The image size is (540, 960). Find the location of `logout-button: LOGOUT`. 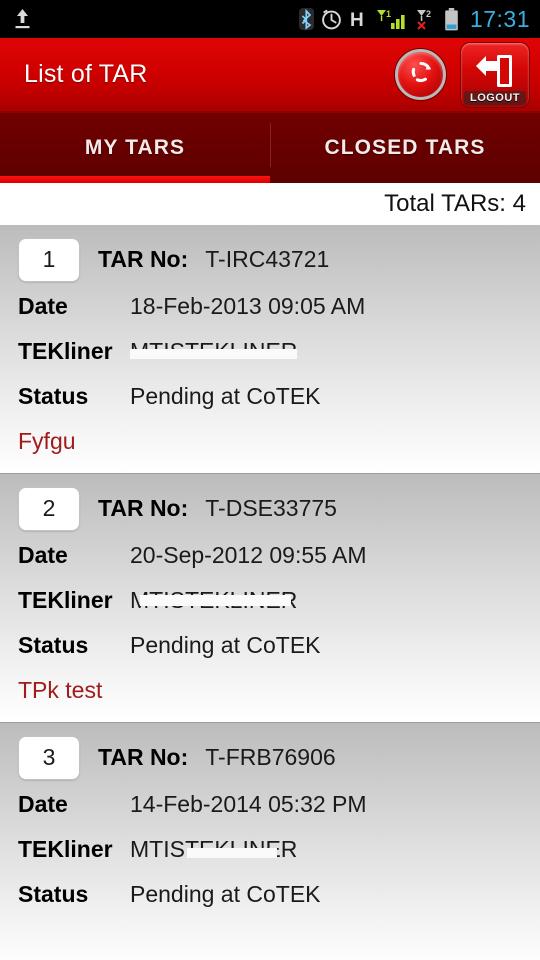

logout-button: LOGOUT is located at coordinates (495, 74).